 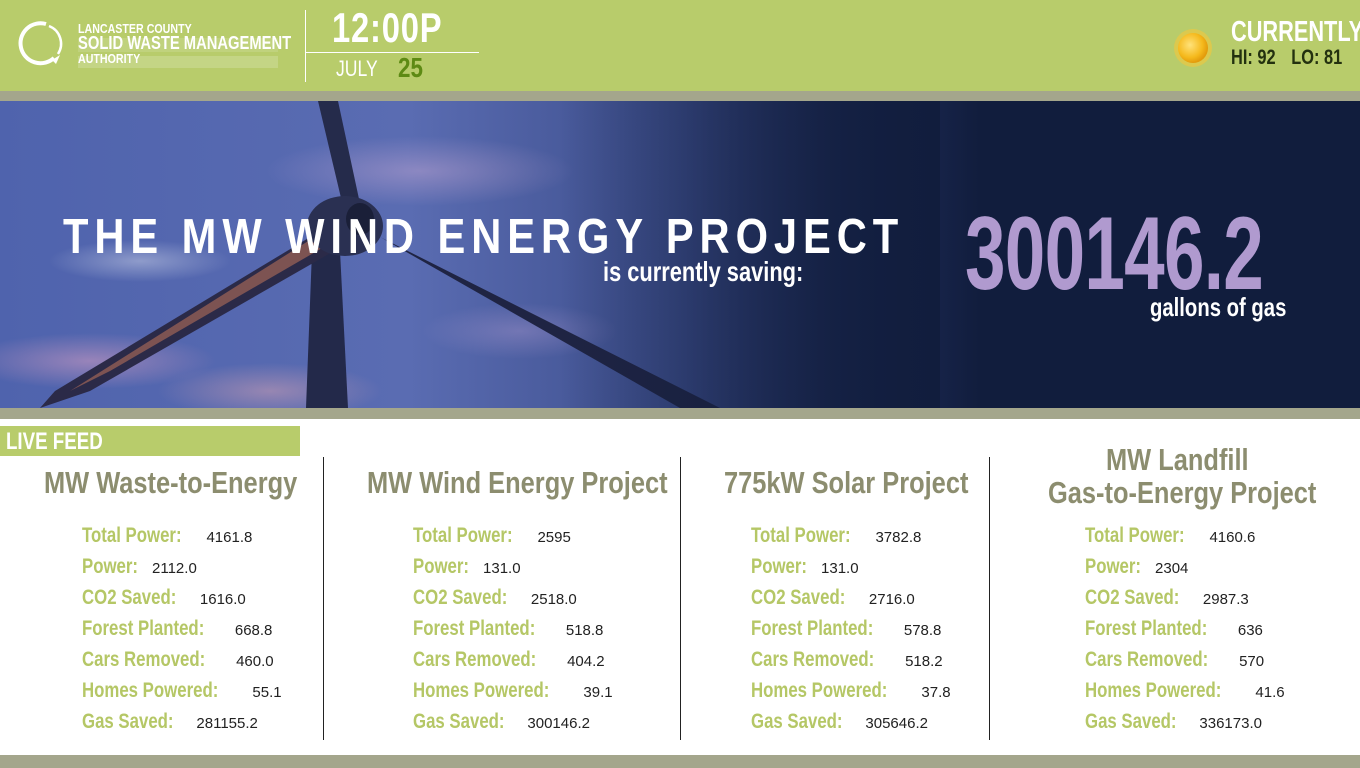 I want to click on stat-gas-saved: Gas Saved: 305646.2, so click(x=839, y=721).